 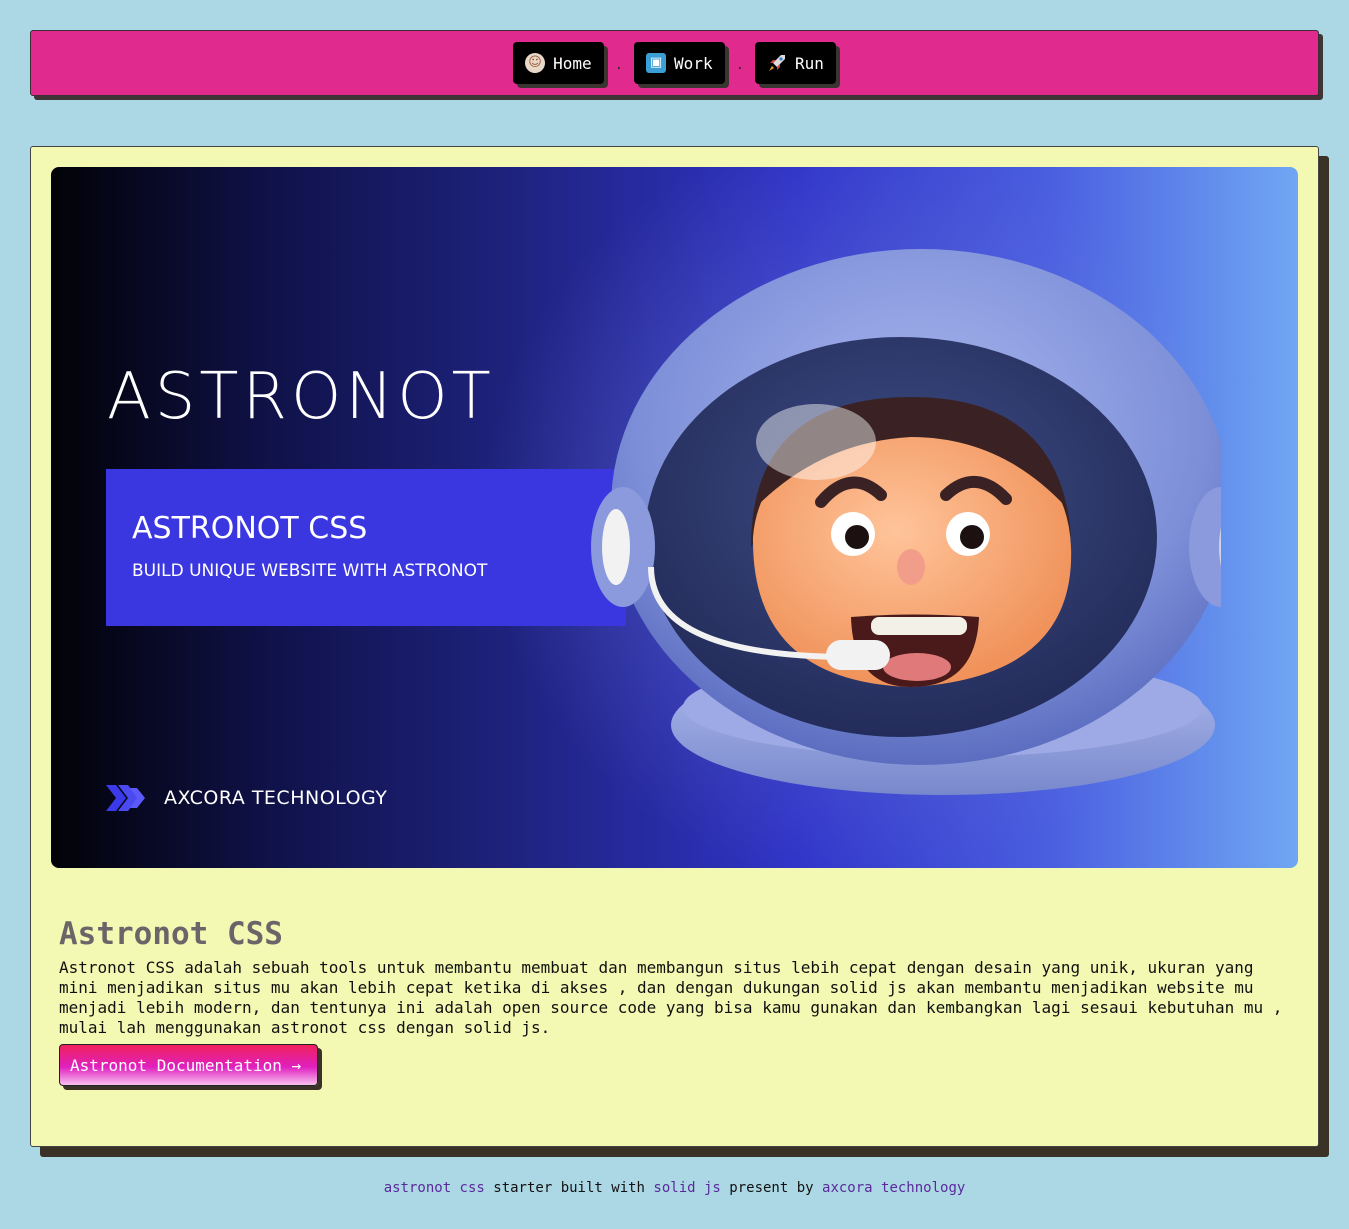 I want to click on hero-box-title: ASTRONOT CSS, so click(x=250, y=528).